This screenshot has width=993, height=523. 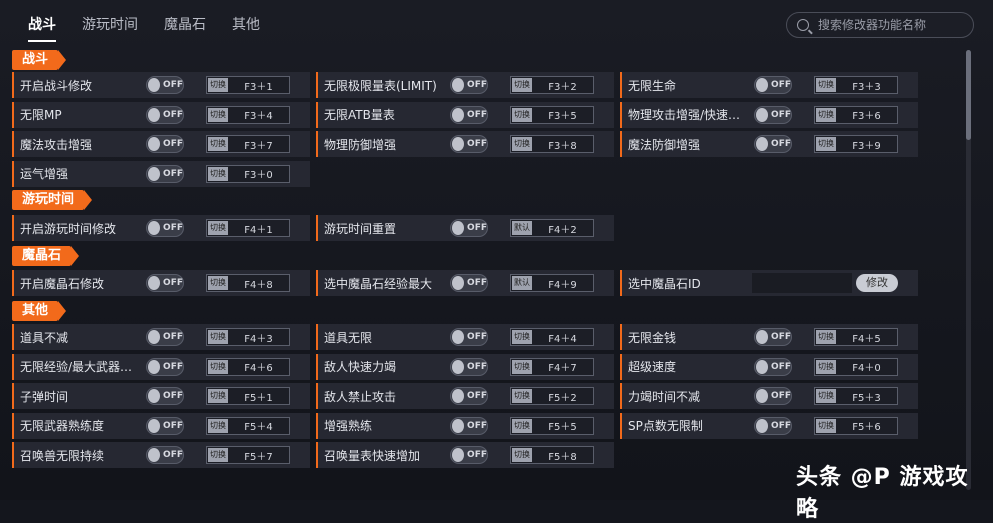 What do you see at coordinates (866, 146) in the screenshot?
I see `hotkey-value: F3＋9` at bounding box center [866, 146].